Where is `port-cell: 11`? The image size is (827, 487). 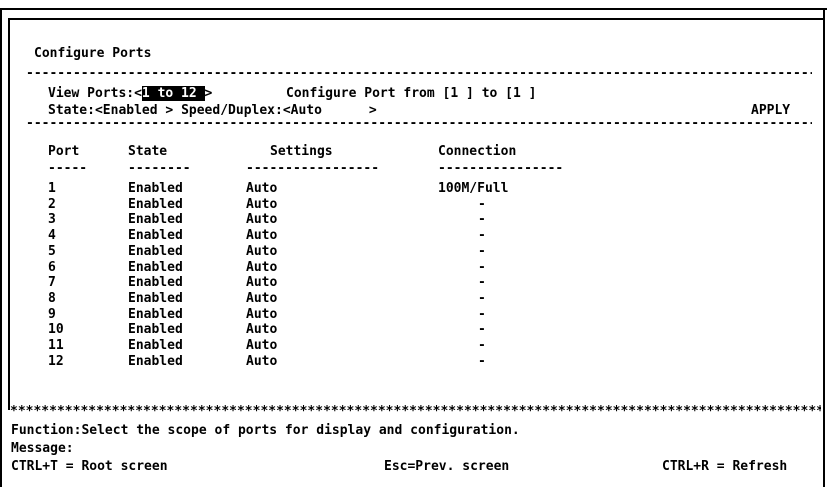 port-cell: 11 is located at coordinates (56, 345).